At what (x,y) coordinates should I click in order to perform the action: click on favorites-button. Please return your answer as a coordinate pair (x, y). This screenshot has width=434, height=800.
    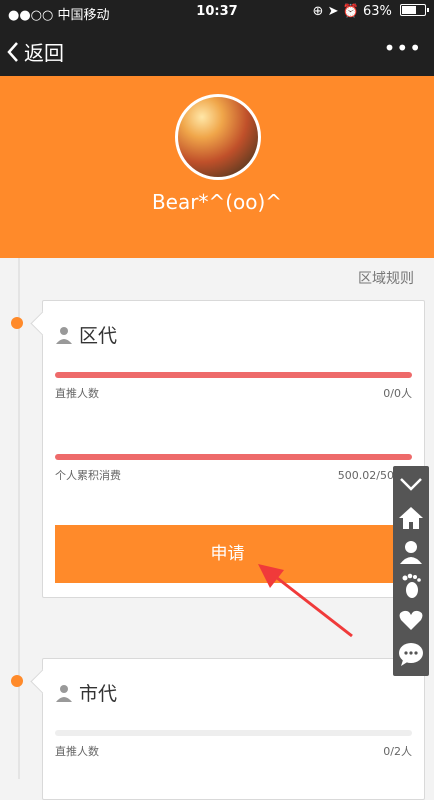
    Looking at the image, I should click on (411, 620).